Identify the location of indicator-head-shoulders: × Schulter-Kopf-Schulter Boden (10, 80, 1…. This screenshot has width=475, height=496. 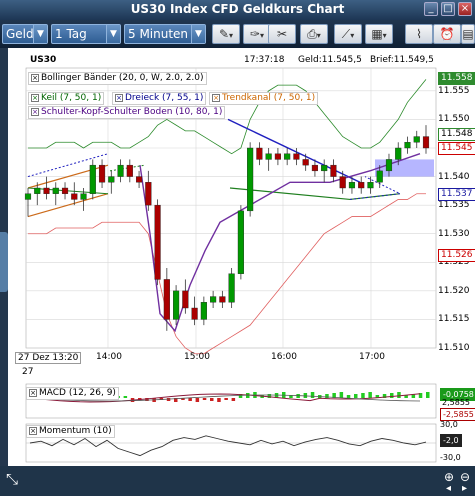
(127, 112).